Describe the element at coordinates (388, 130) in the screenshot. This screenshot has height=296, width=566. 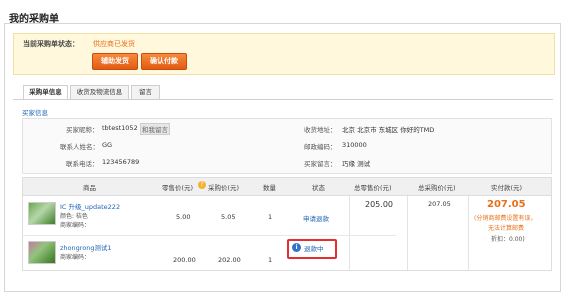
I see `address-value: 北京 北京市 东城区 你好的TMD` at that location.